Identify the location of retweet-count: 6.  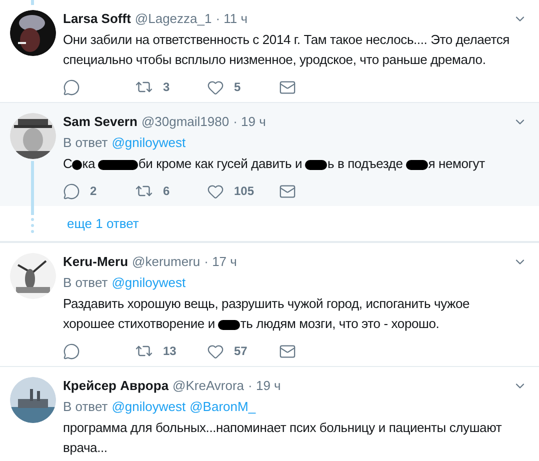
(166, 191).